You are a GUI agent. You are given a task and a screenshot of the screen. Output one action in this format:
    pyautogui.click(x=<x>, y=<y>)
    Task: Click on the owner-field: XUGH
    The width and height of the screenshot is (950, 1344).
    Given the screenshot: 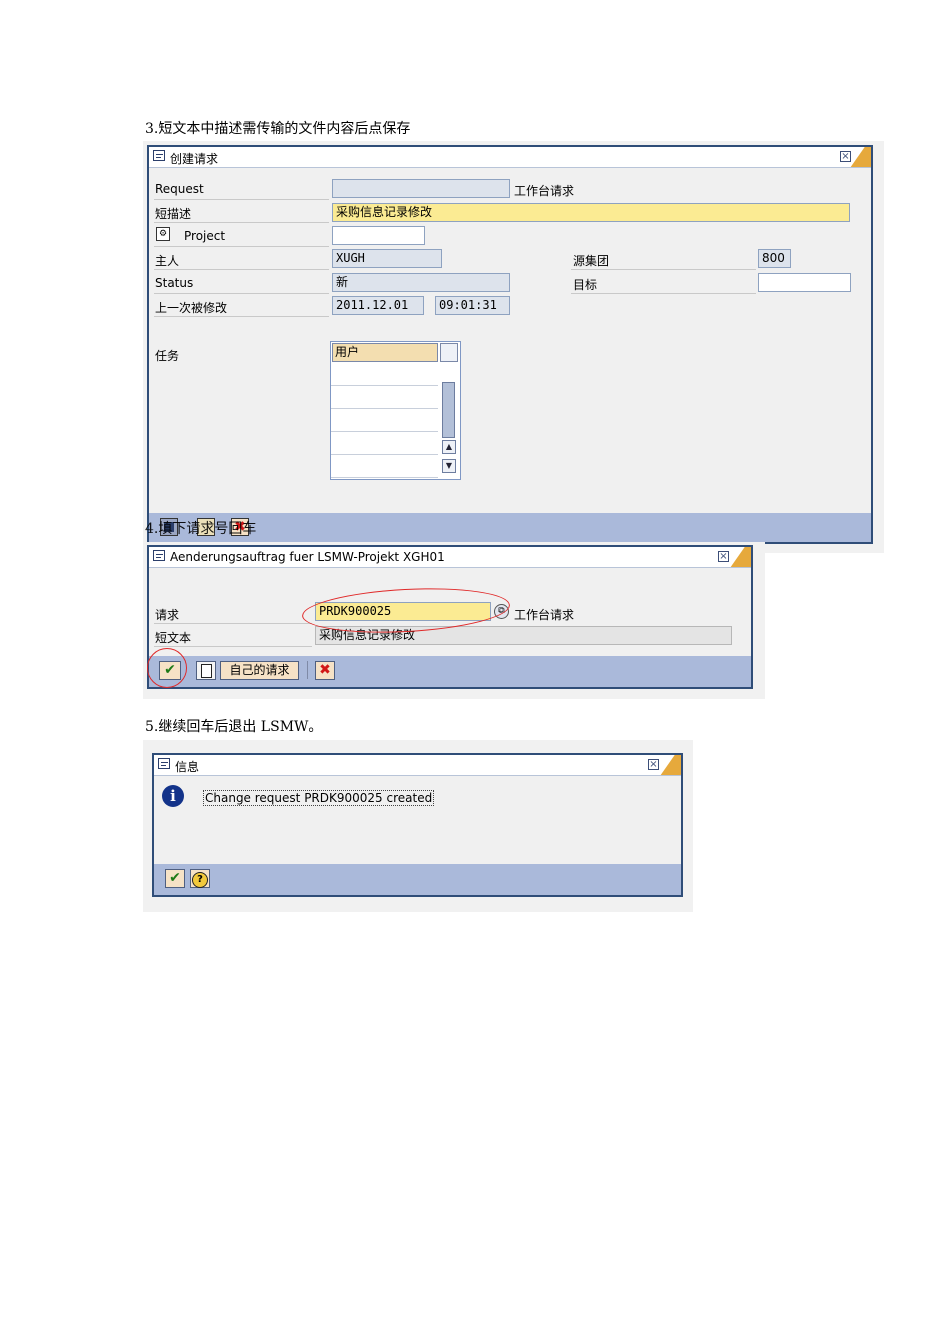 What is the action you would take?
    pyautogui.click(x=387, y=258)
    